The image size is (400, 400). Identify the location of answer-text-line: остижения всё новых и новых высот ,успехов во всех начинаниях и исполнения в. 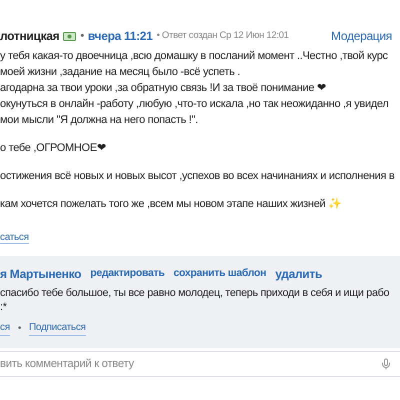
(198, 176).